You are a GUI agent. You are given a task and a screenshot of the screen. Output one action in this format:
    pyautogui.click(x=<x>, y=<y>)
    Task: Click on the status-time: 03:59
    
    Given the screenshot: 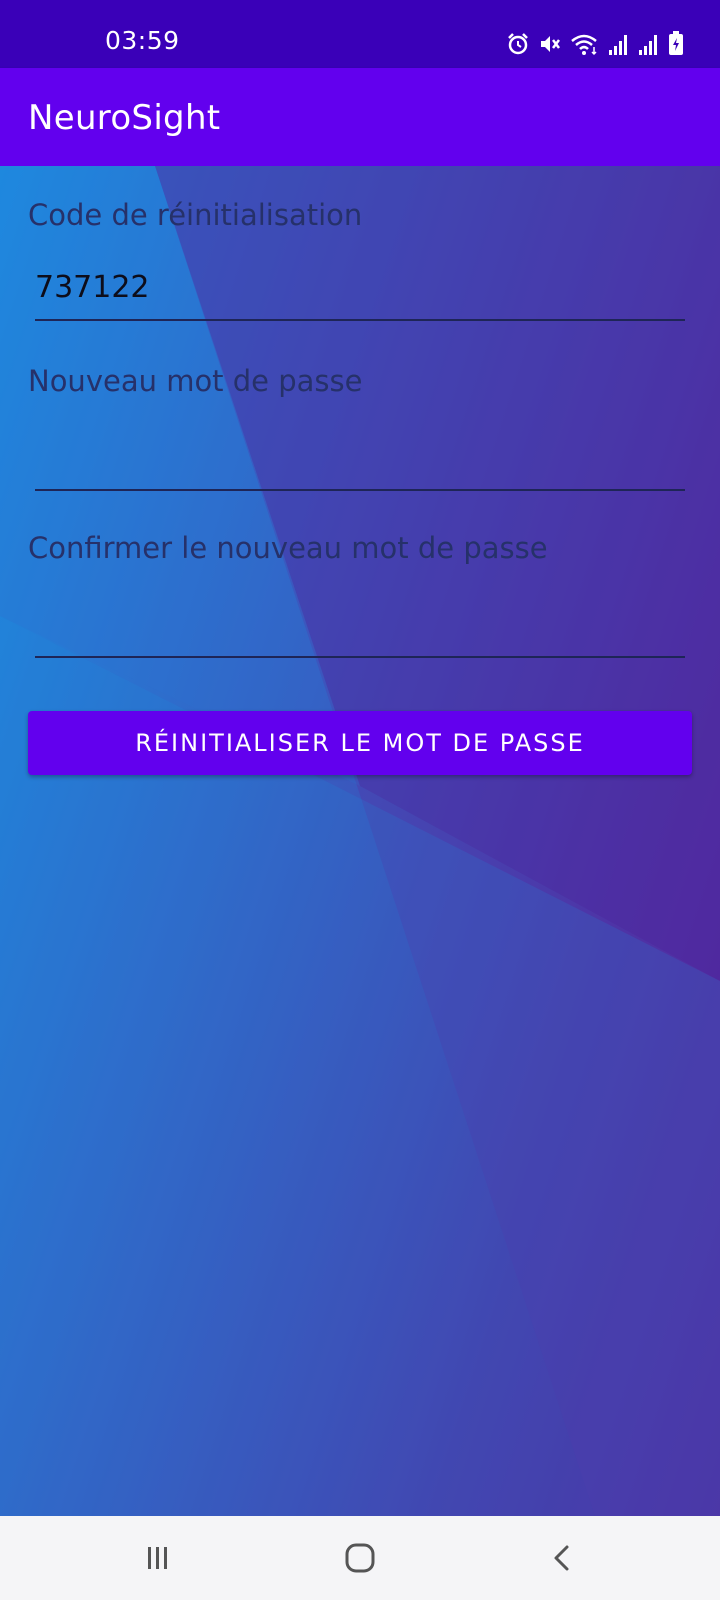 What is the action you would take?
    pyautogui.click(x=142, y=40)
    